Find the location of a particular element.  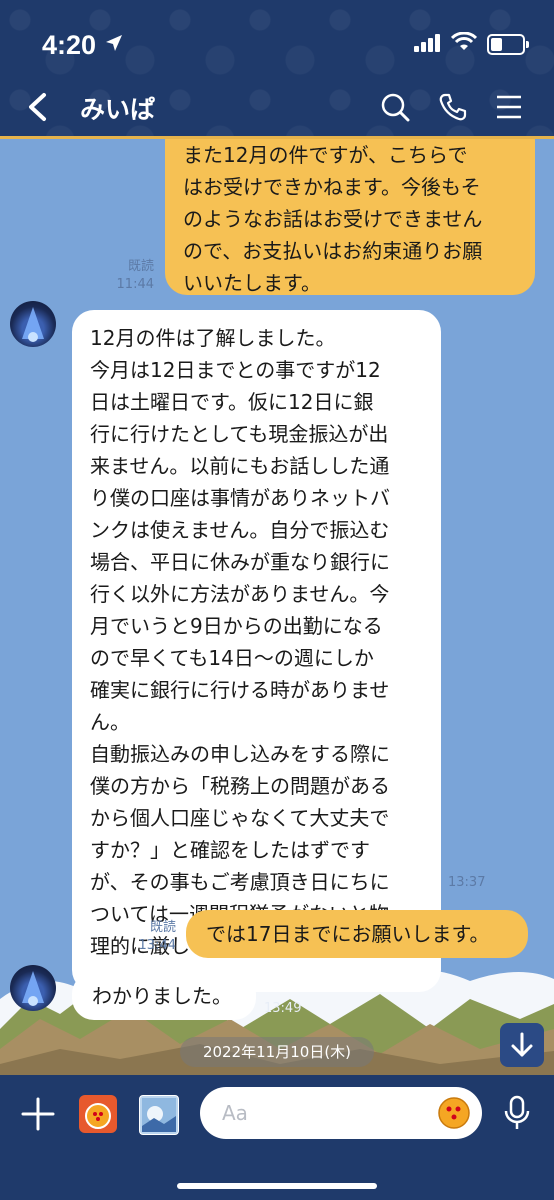

message-text-line: 12月の件は了解しました。 is located at coordinates (213, 338).